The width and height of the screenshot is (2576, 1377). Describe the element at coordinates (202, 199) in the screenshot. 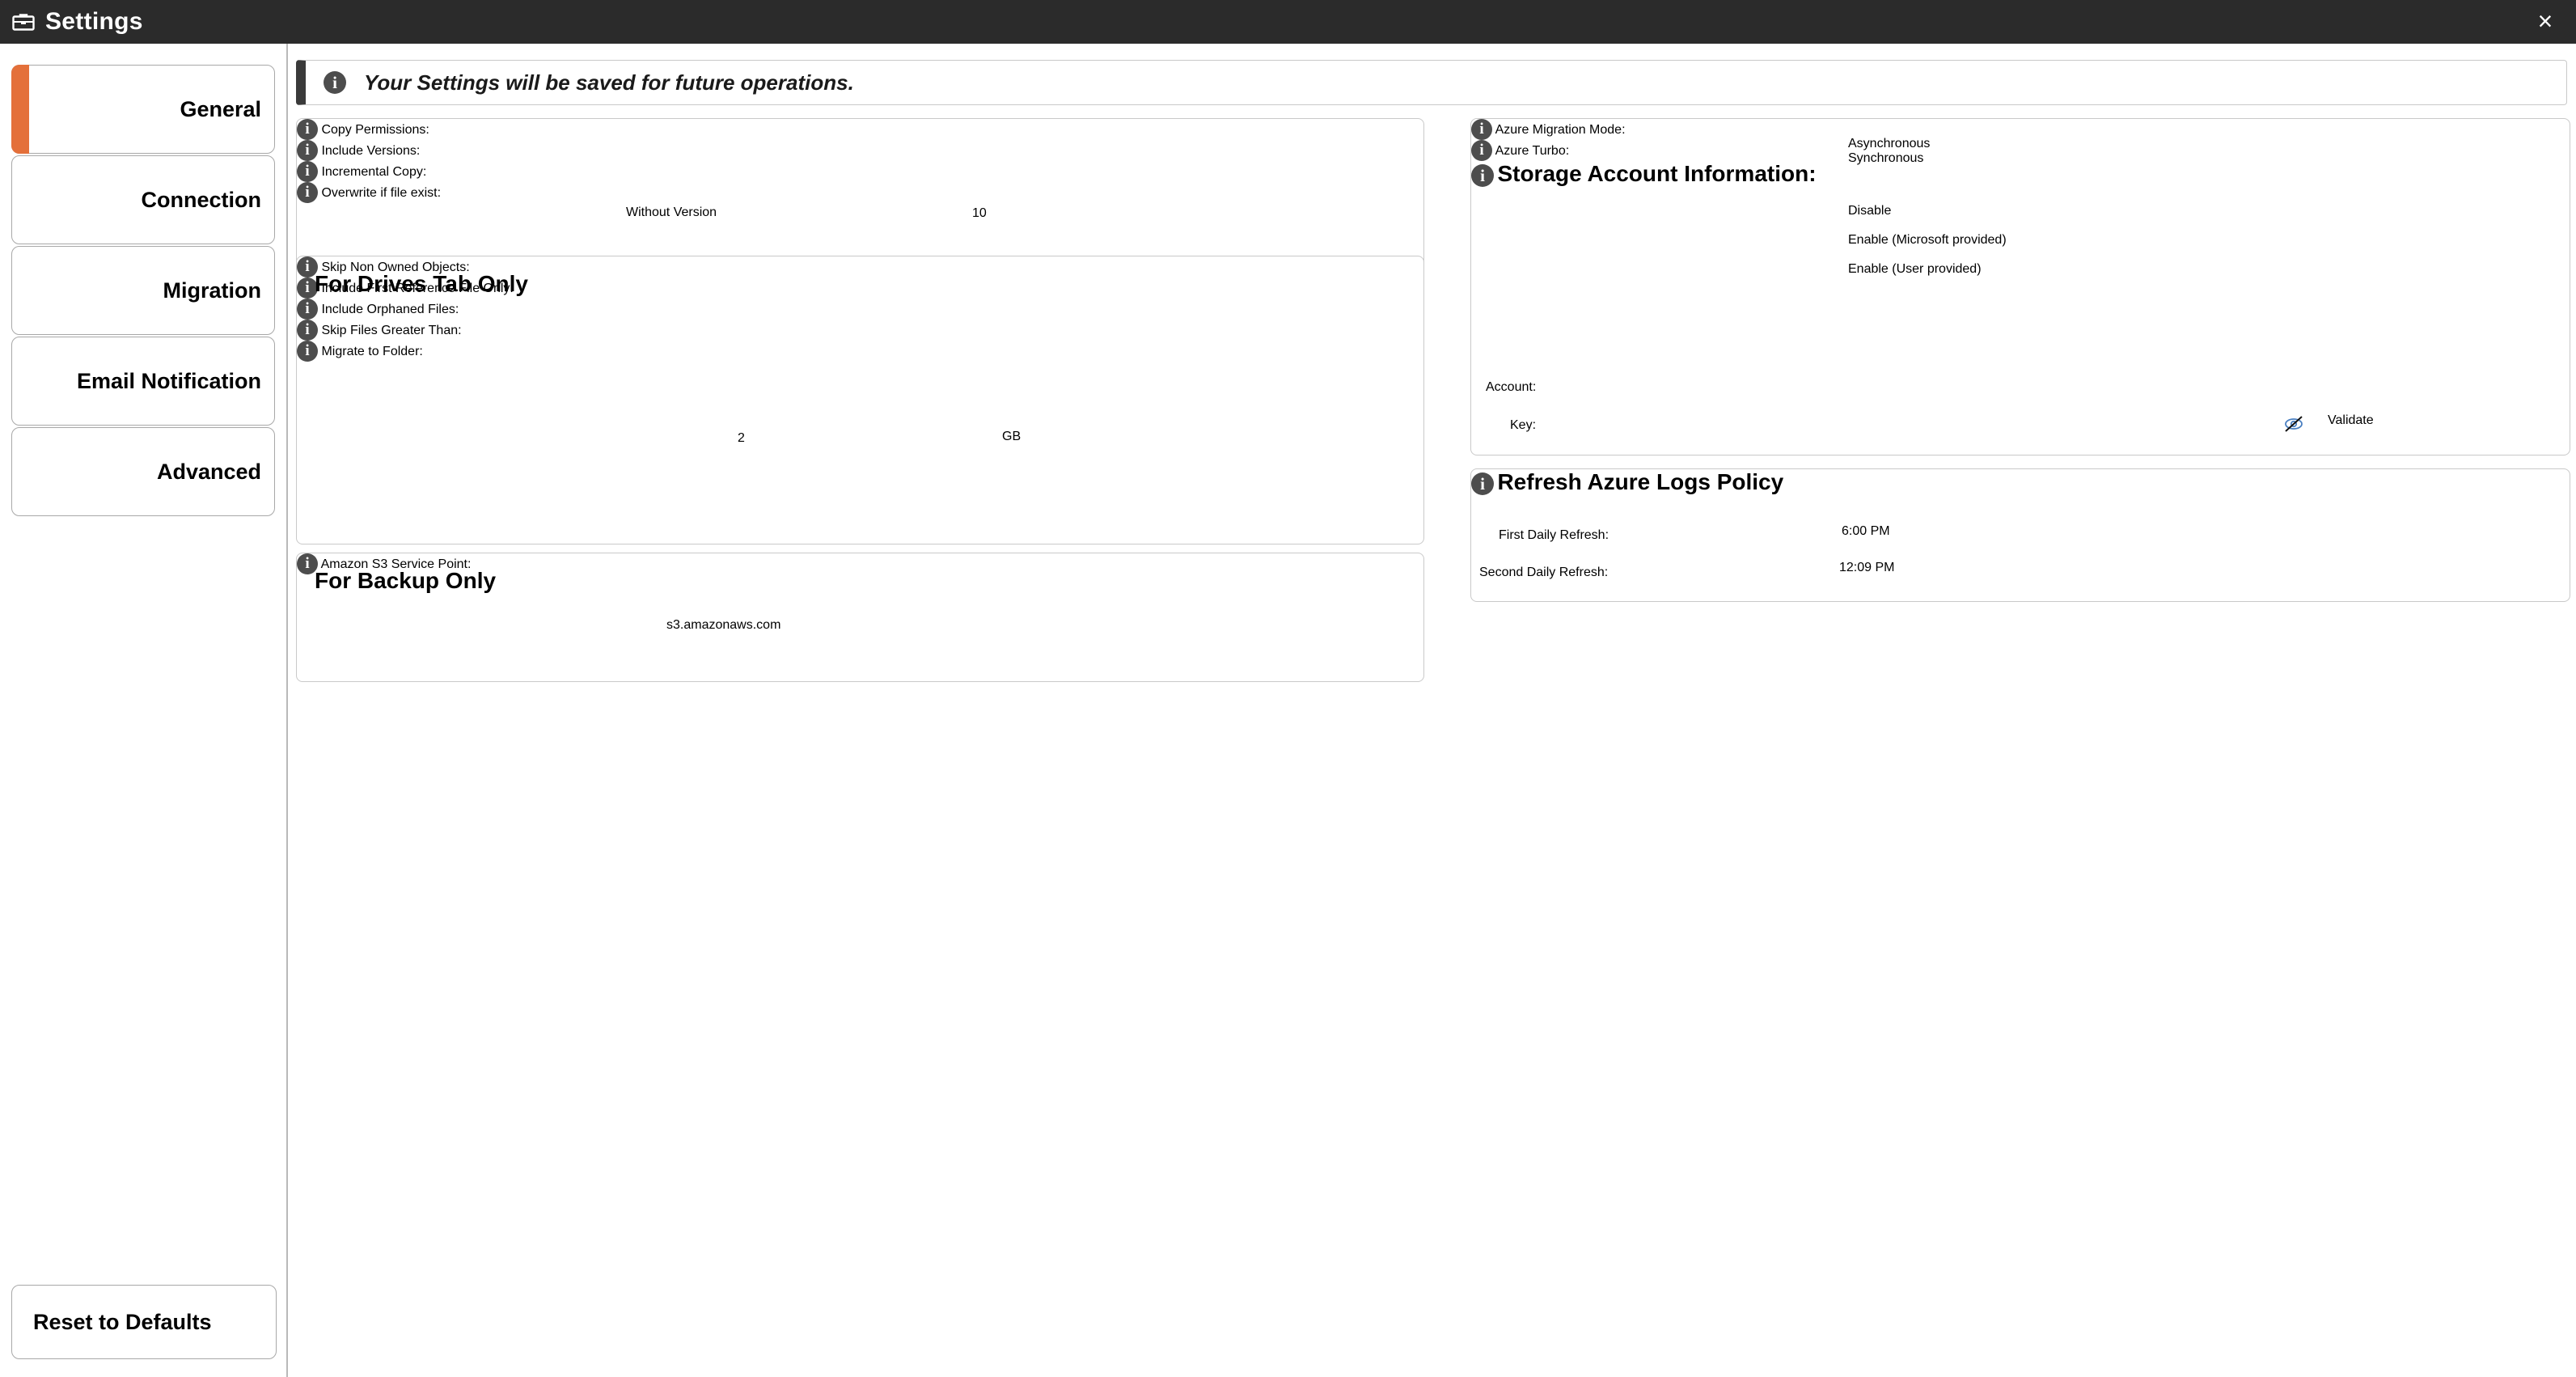

I see `sidebar-item-label: Connection` at that location.